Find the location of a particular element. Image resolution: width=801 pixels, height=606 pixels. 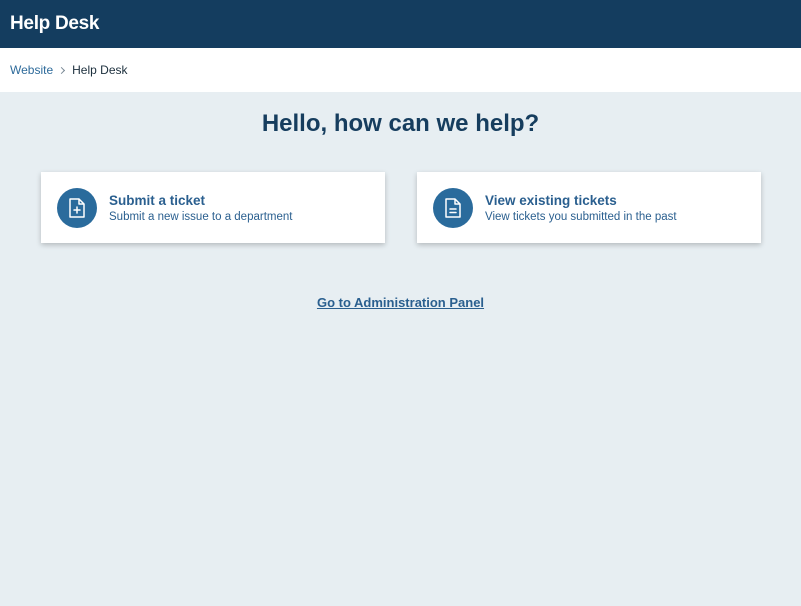

view-tickets-subtitle: View tickets you submitted in the past is located at coordinates (581, 216).